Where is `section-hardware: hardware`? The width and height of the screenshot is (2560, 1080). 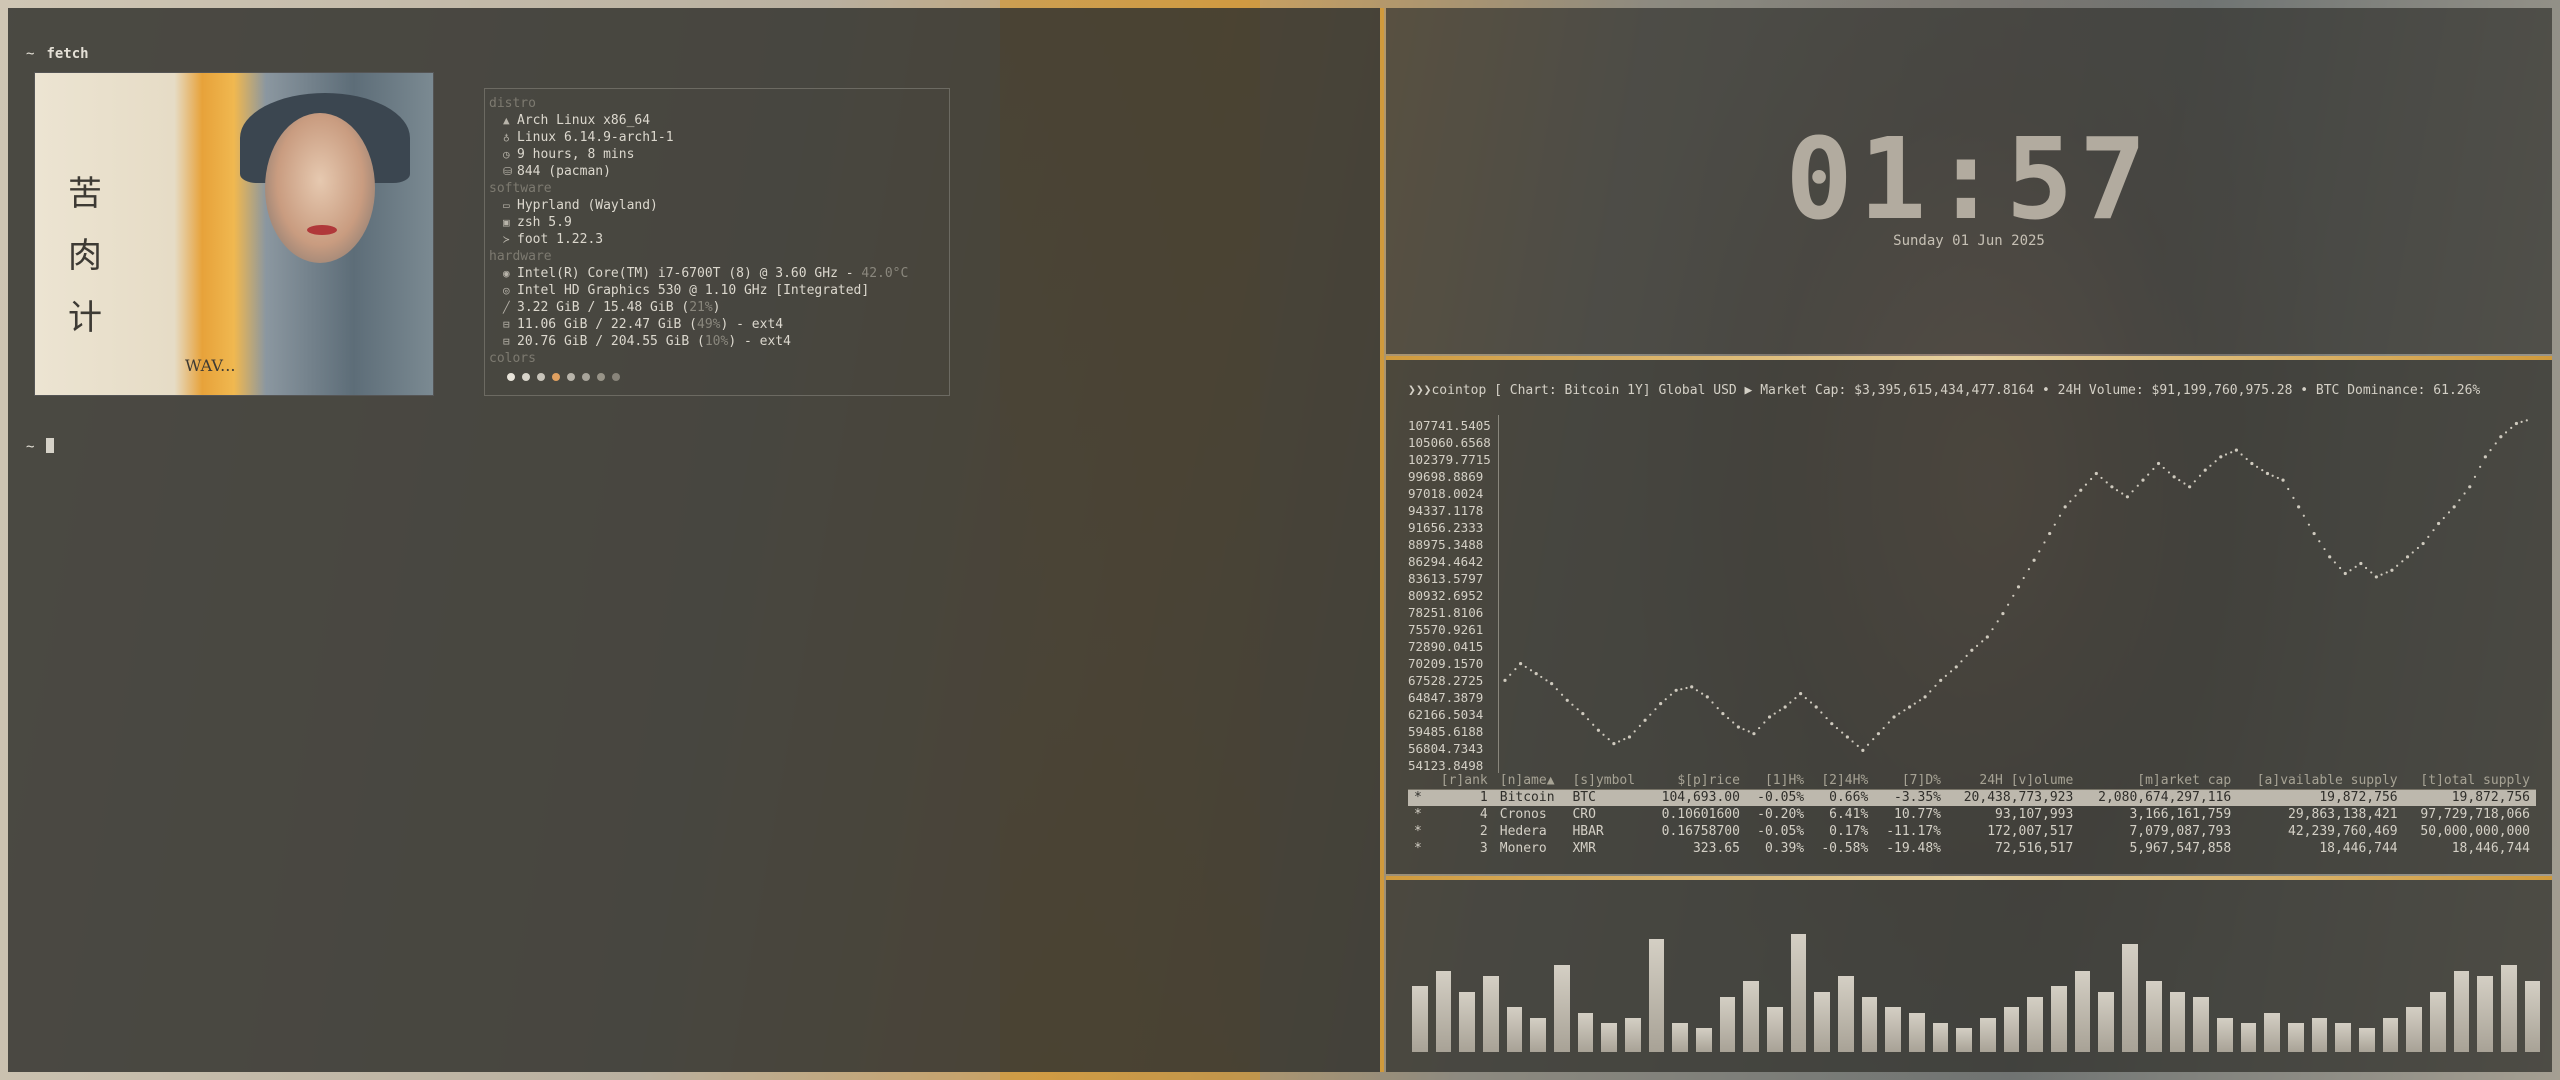 section-hardware: hardware is located at coordinates (520, 256).